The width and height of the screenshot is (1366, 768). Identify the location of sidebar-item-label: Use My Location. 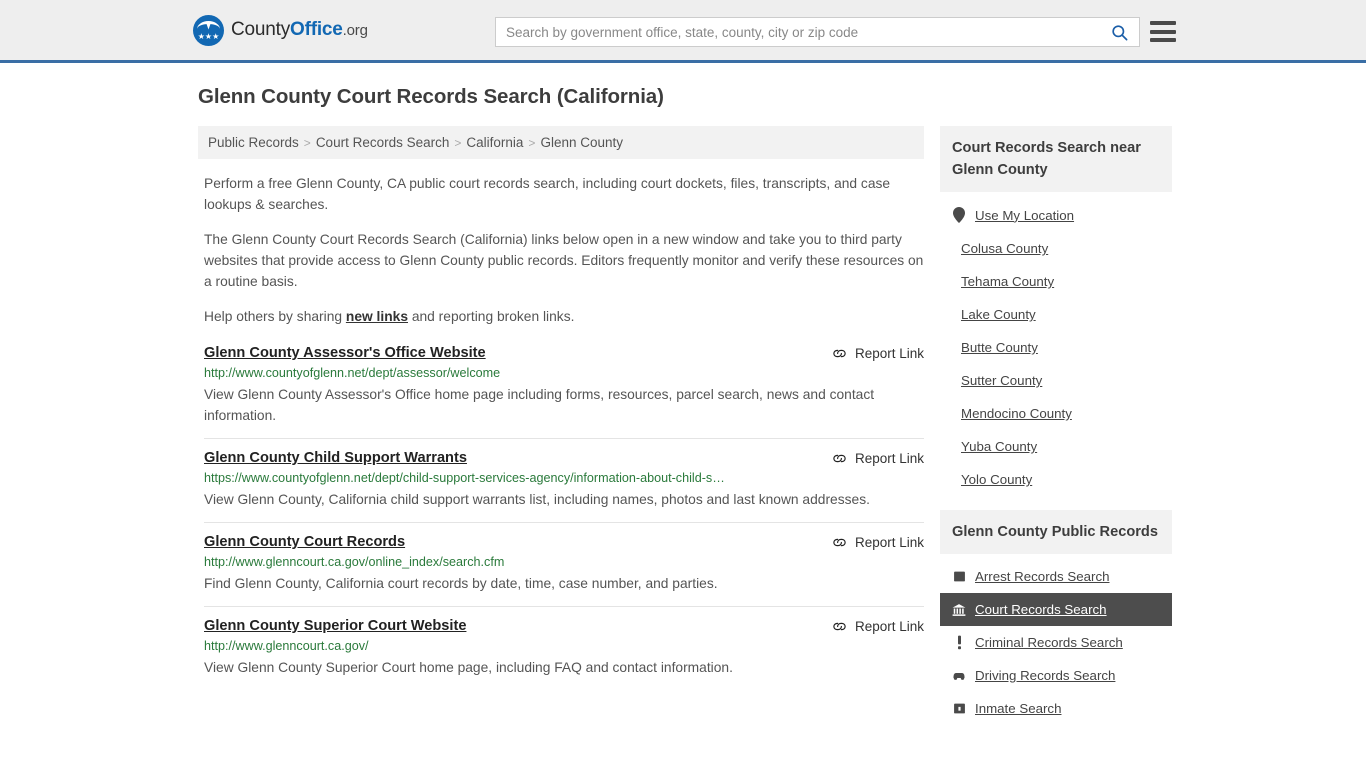
(1025, 215).